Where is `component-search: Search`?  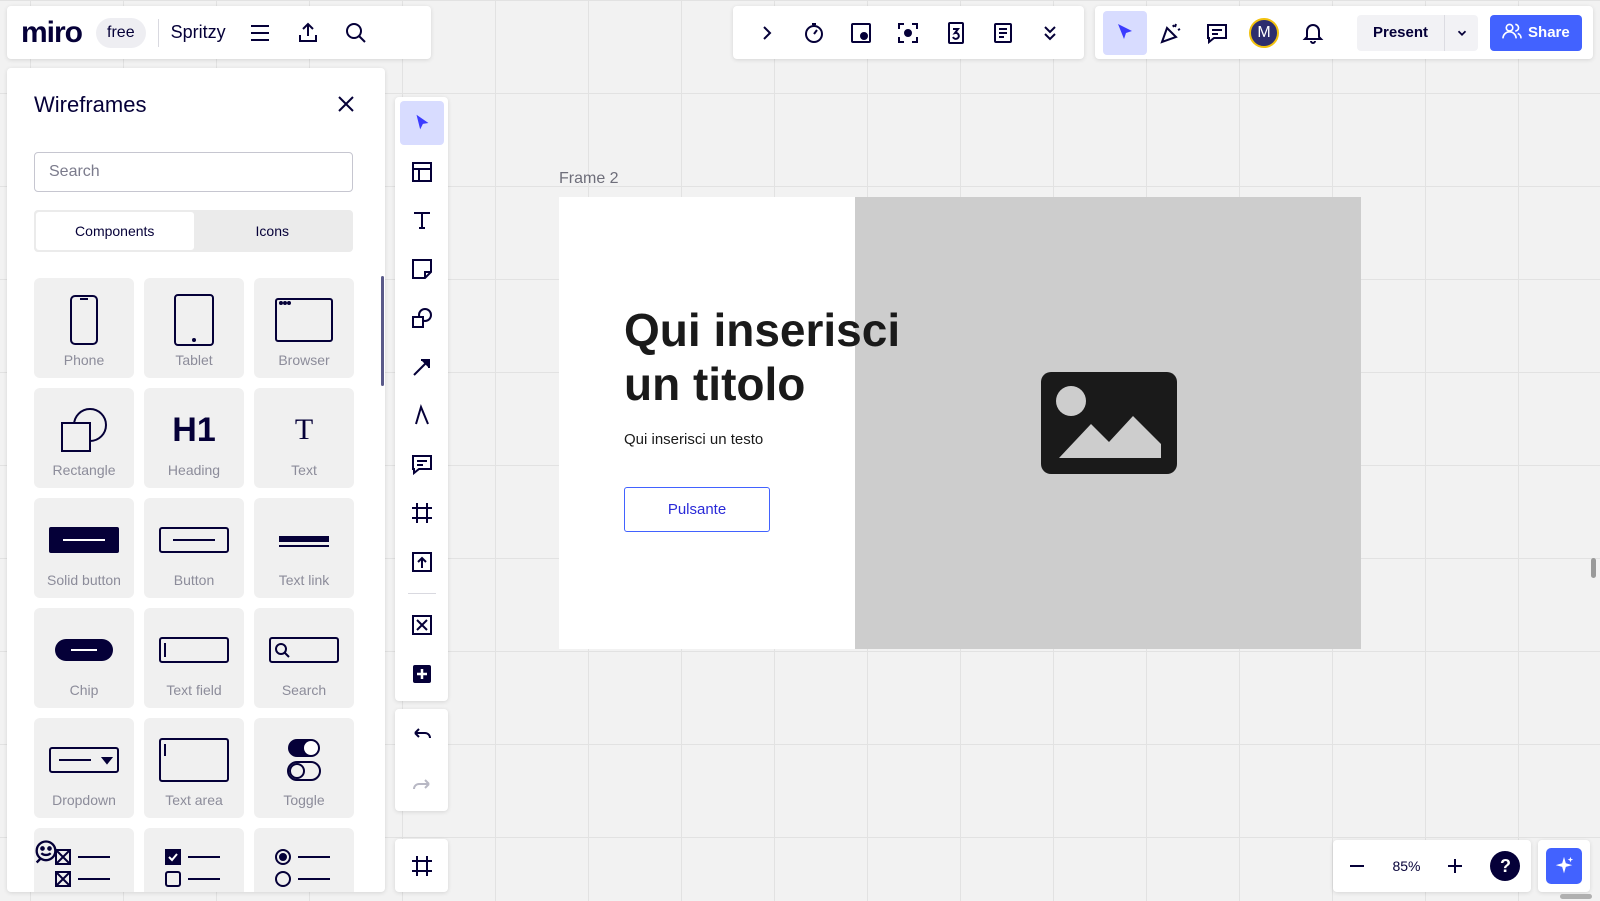 component-search: Search is located at coordinates (304, 658).